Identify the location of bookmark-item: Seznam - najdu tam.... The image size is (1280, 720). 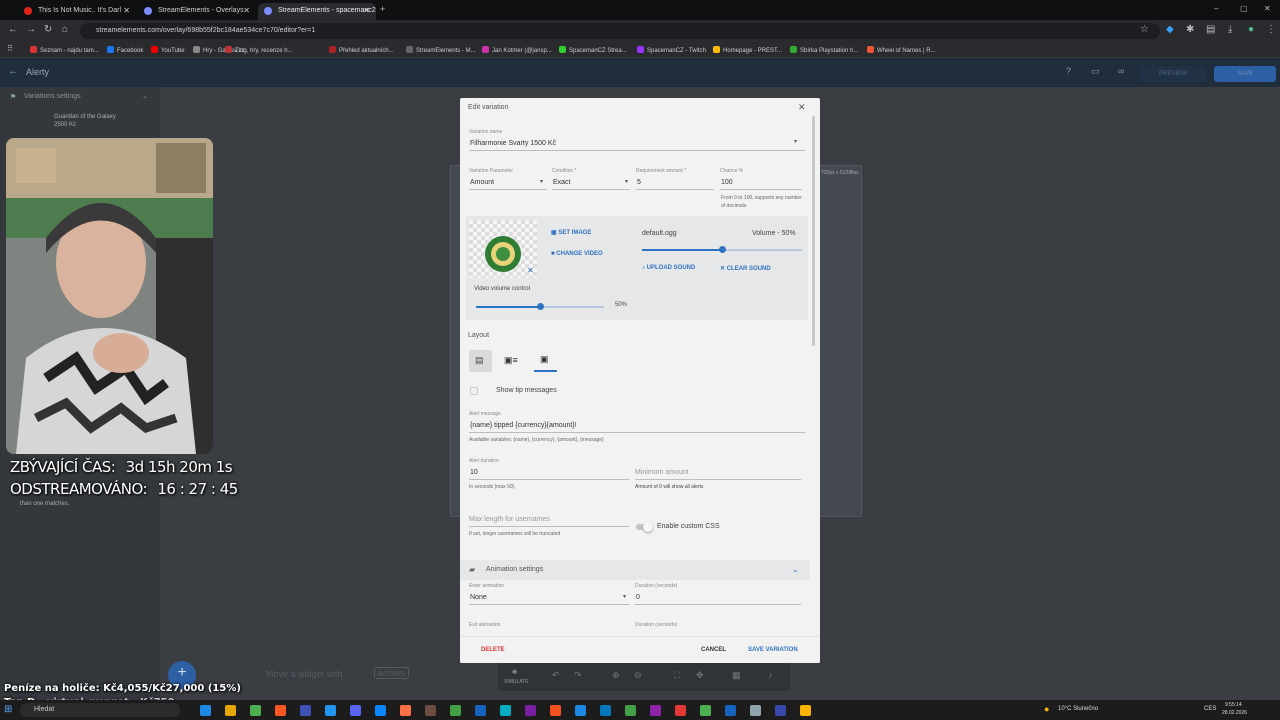
(64, 50).